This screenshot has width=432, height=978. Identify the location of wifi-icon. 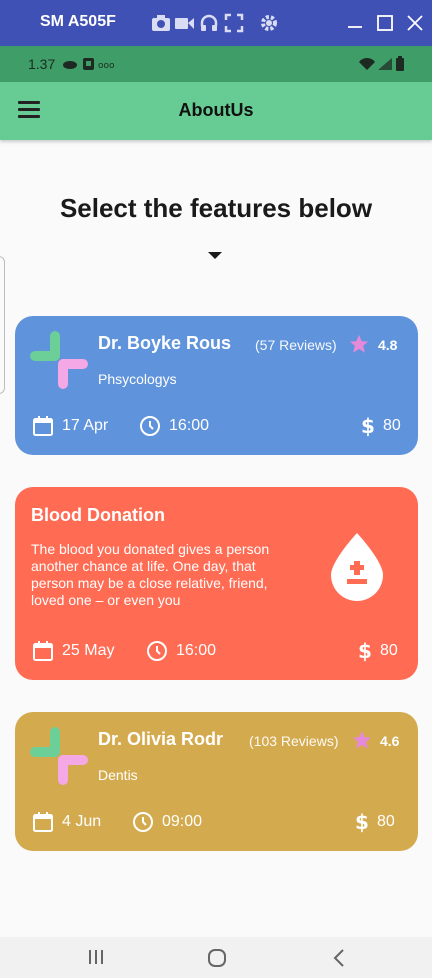
(367, 64).